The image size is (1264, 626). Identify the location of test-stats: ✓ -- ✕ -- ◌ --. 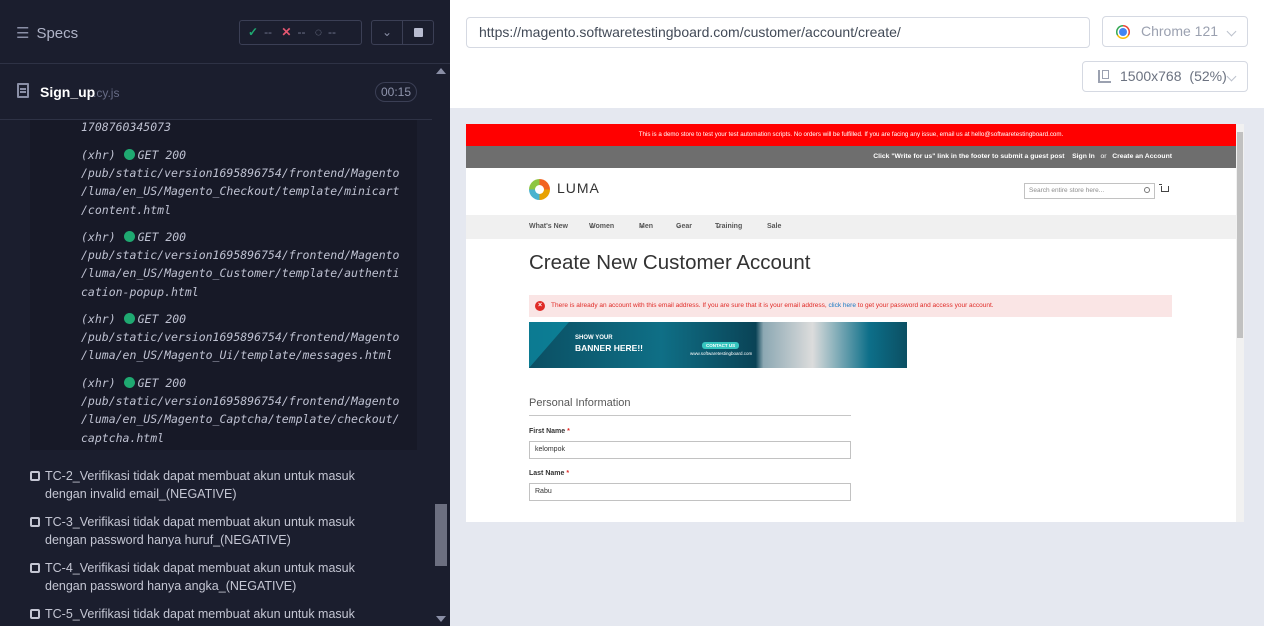
(300, 32).